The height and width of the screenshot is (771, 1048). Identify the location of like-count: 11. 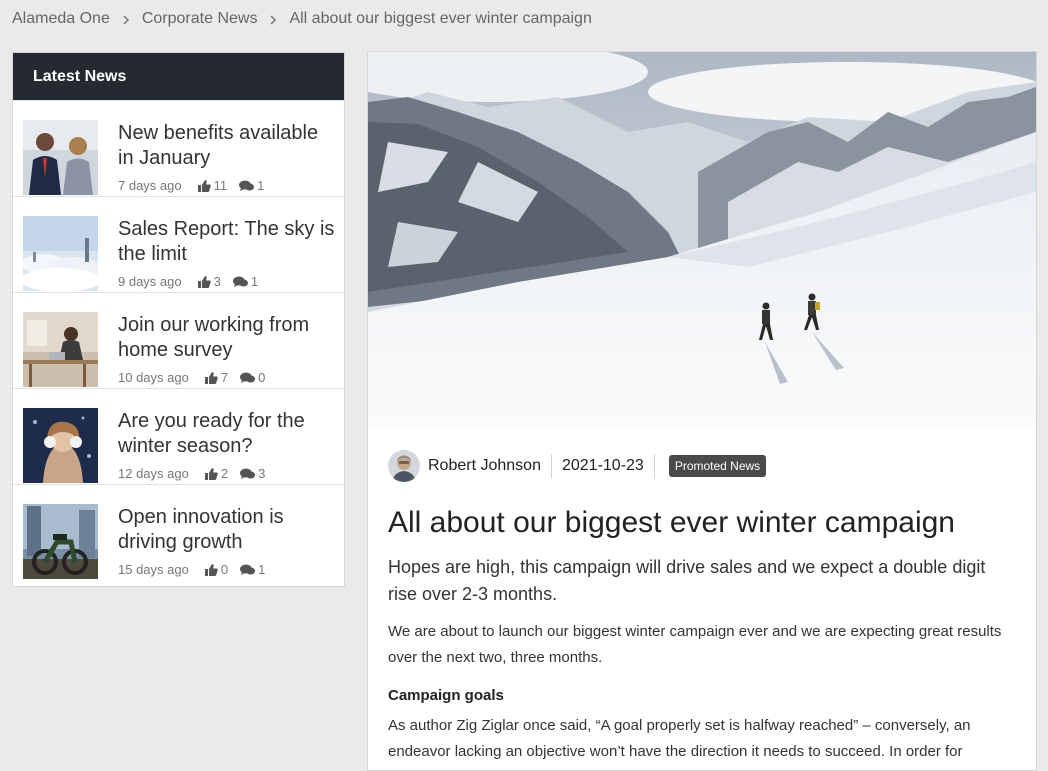
(220, 185).